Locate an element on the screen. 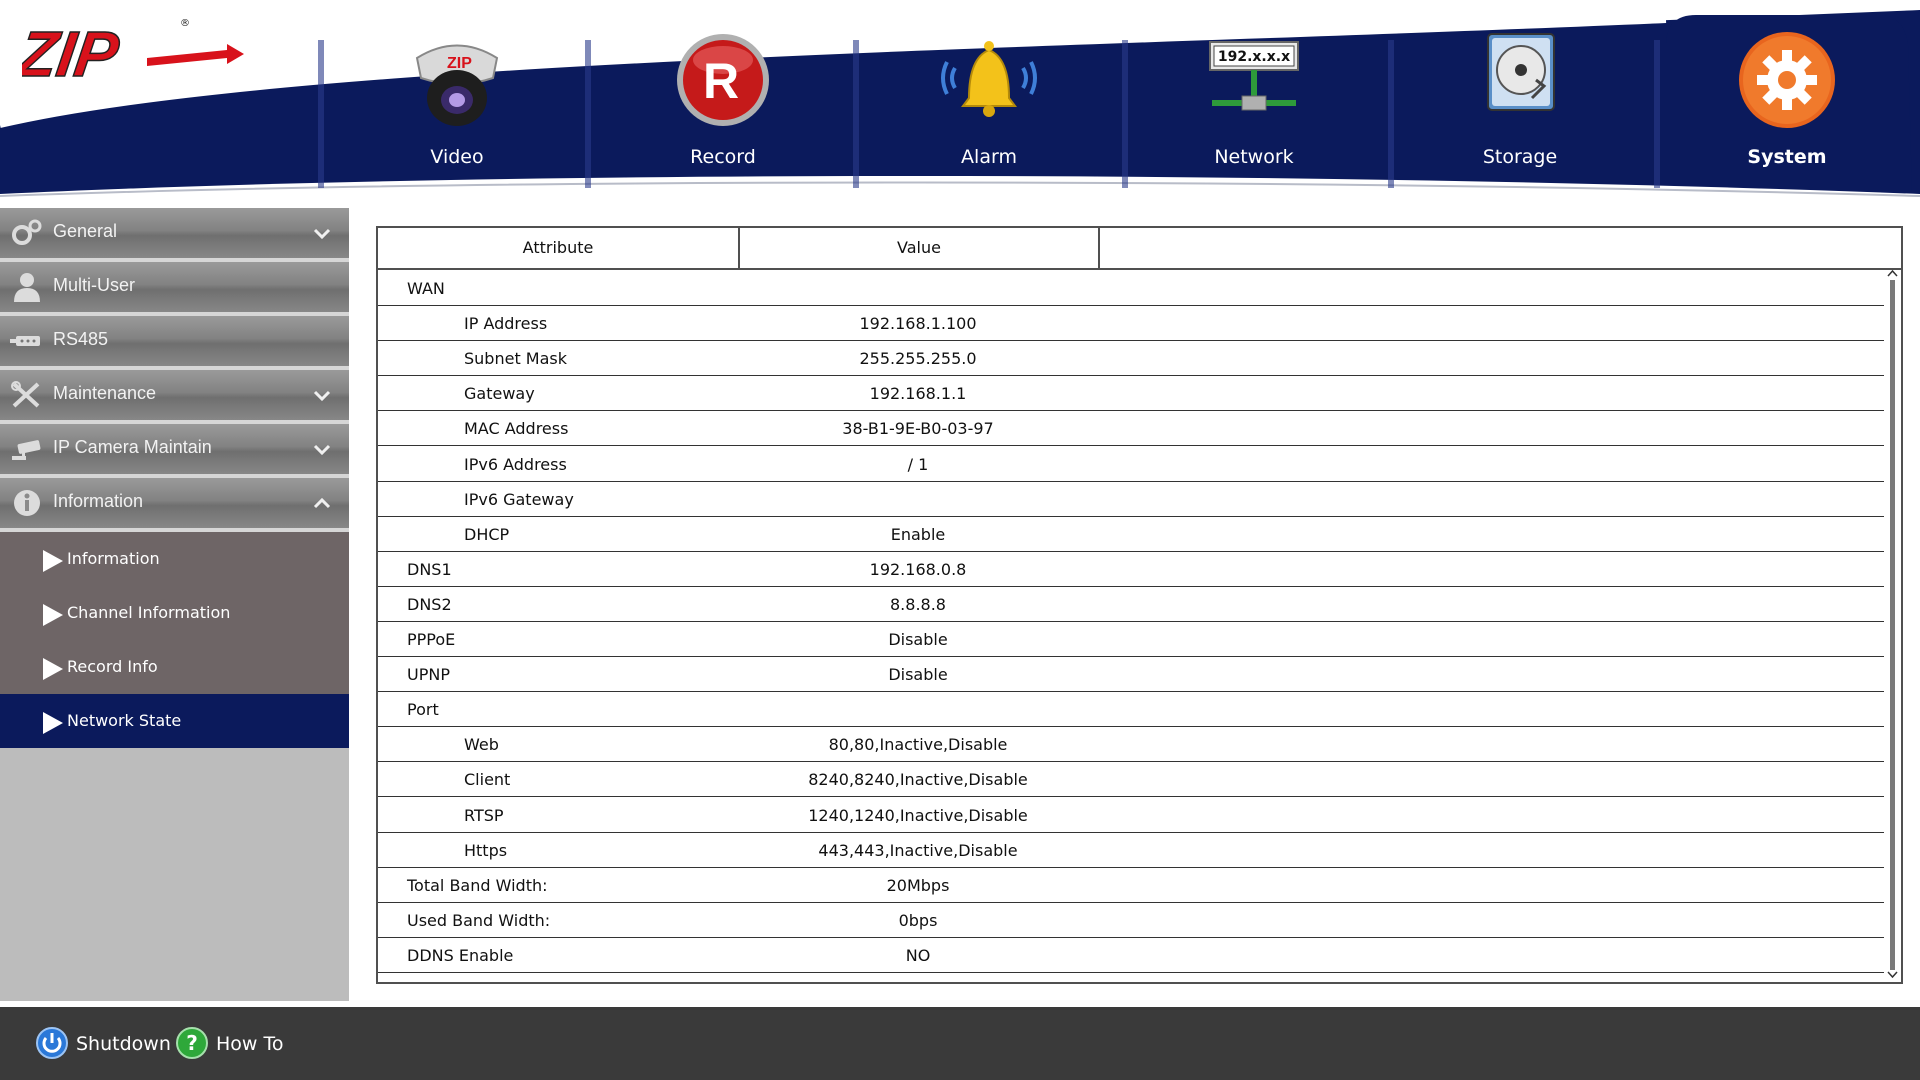 The image size is (1920, 1080). nav-tab-video: ZIP Video is located at coordinates (457, 103).